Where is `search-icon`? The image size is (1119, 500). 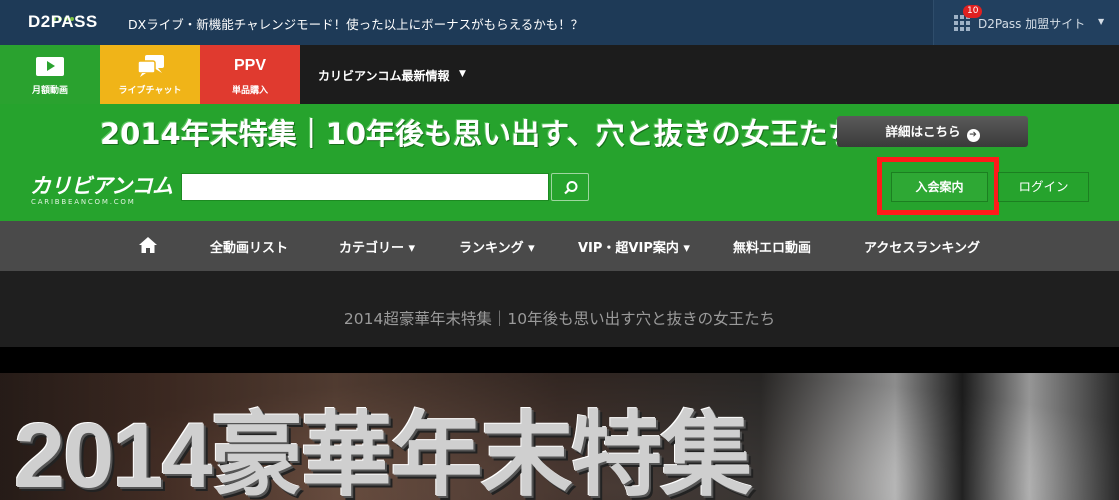
search-icon is located at coordinates (571, 188).